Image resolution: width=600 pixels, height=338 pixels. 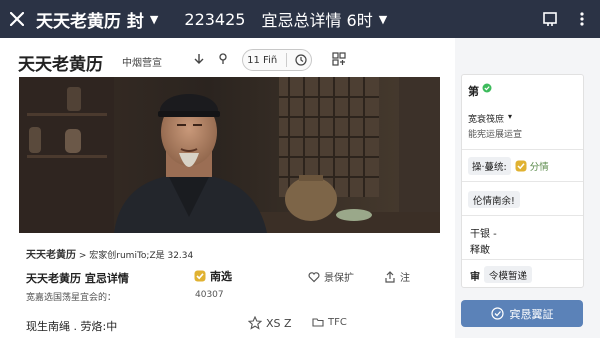 I want to click on detail-footer-text: 现生南绳 . 劳烙:中, so click(x=72, y=326).